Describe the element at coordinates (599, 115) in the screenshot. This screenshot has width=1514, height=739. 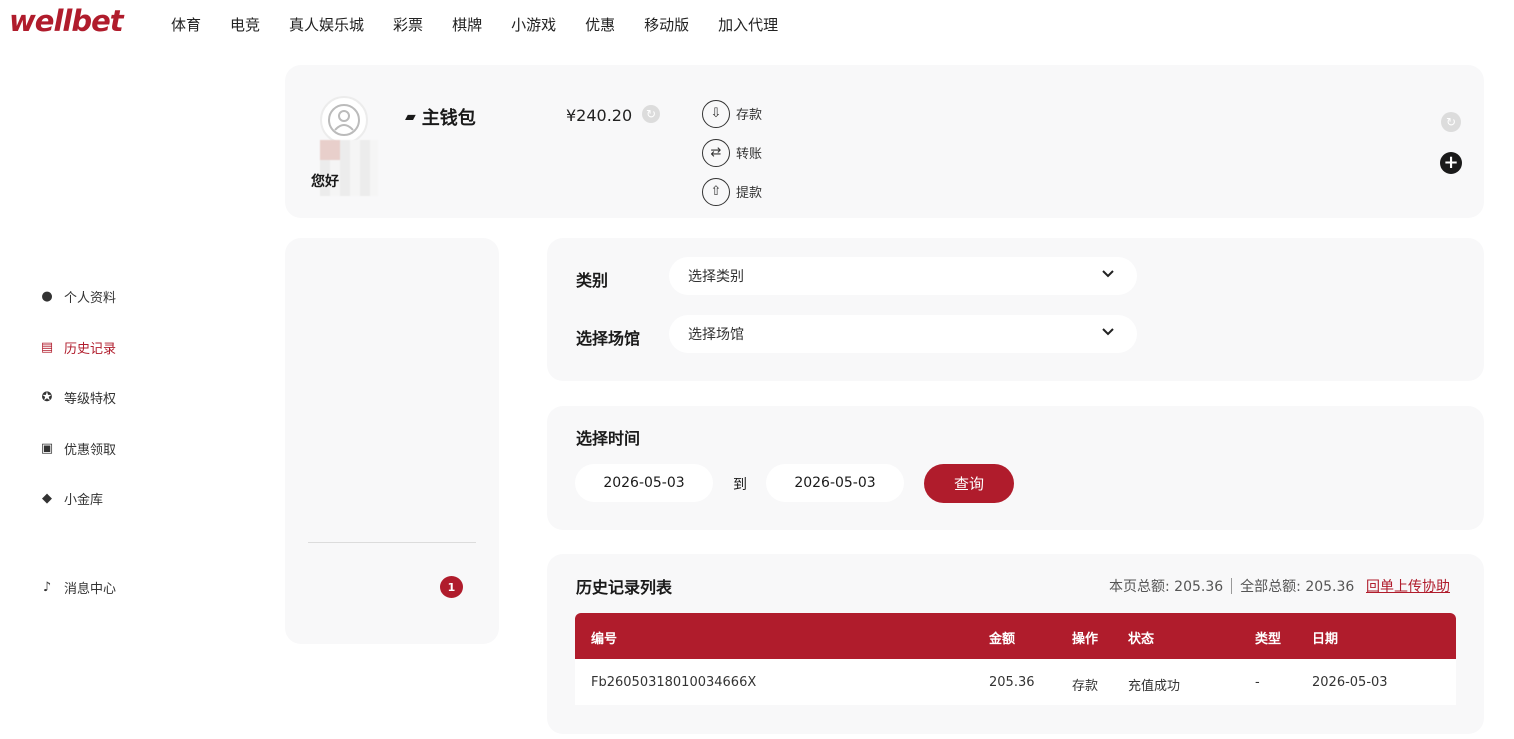
I see `wallet-balance: ¥240.20` at that location.